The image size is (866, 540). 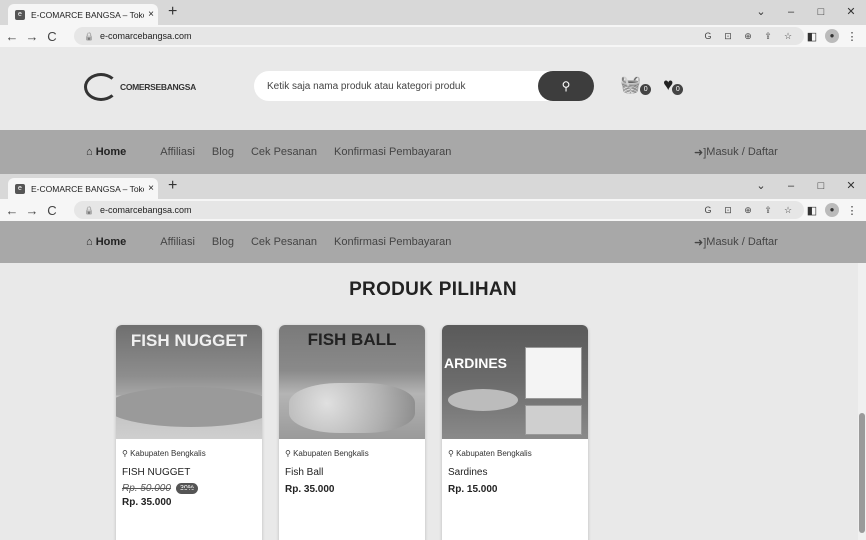 What do you see at coordinates (189, 382) in the screenshot?
I see `product-image: FISH NUGGET` at bounding box center [189, 382].